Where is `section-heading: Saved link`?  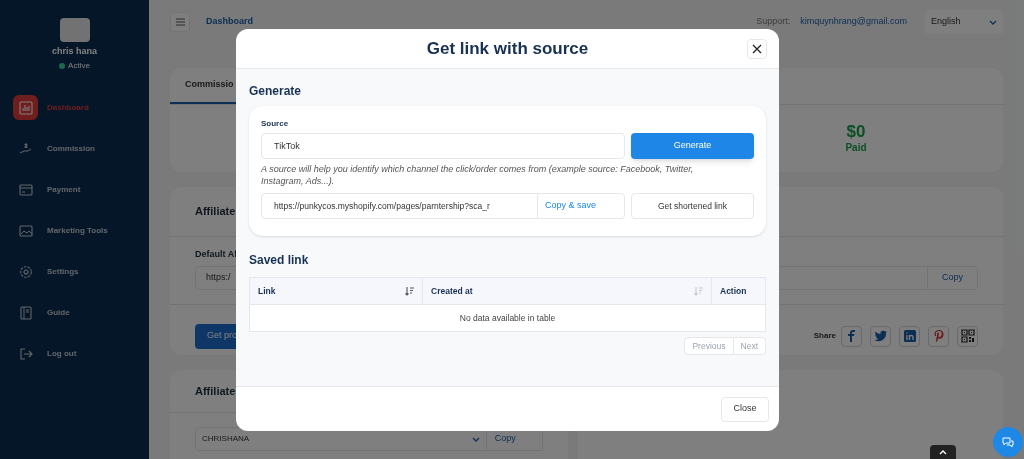
section-heading: Saved link is located at coordinates (279, 260).